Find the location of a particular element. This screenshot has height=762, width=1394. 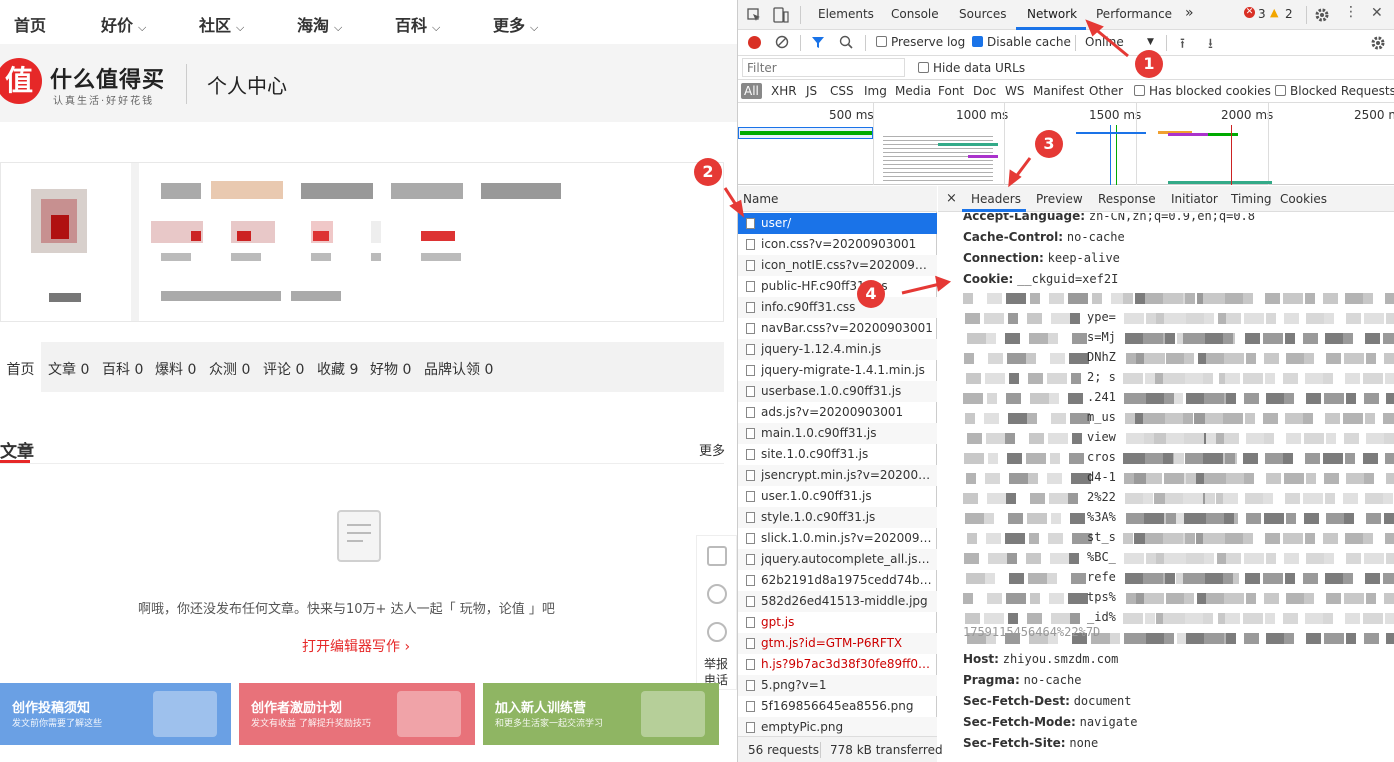

annotation-badge: 4 is located at coordinates (871, 294).